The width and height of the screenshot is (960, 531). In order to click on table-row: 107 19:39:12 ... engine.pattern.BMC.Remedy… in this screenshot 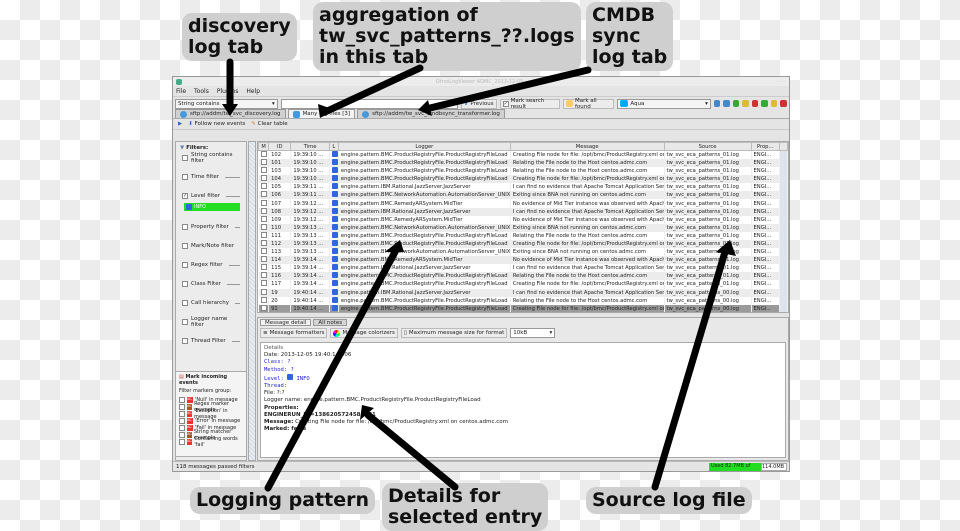, I will do `click(523, 203)`.